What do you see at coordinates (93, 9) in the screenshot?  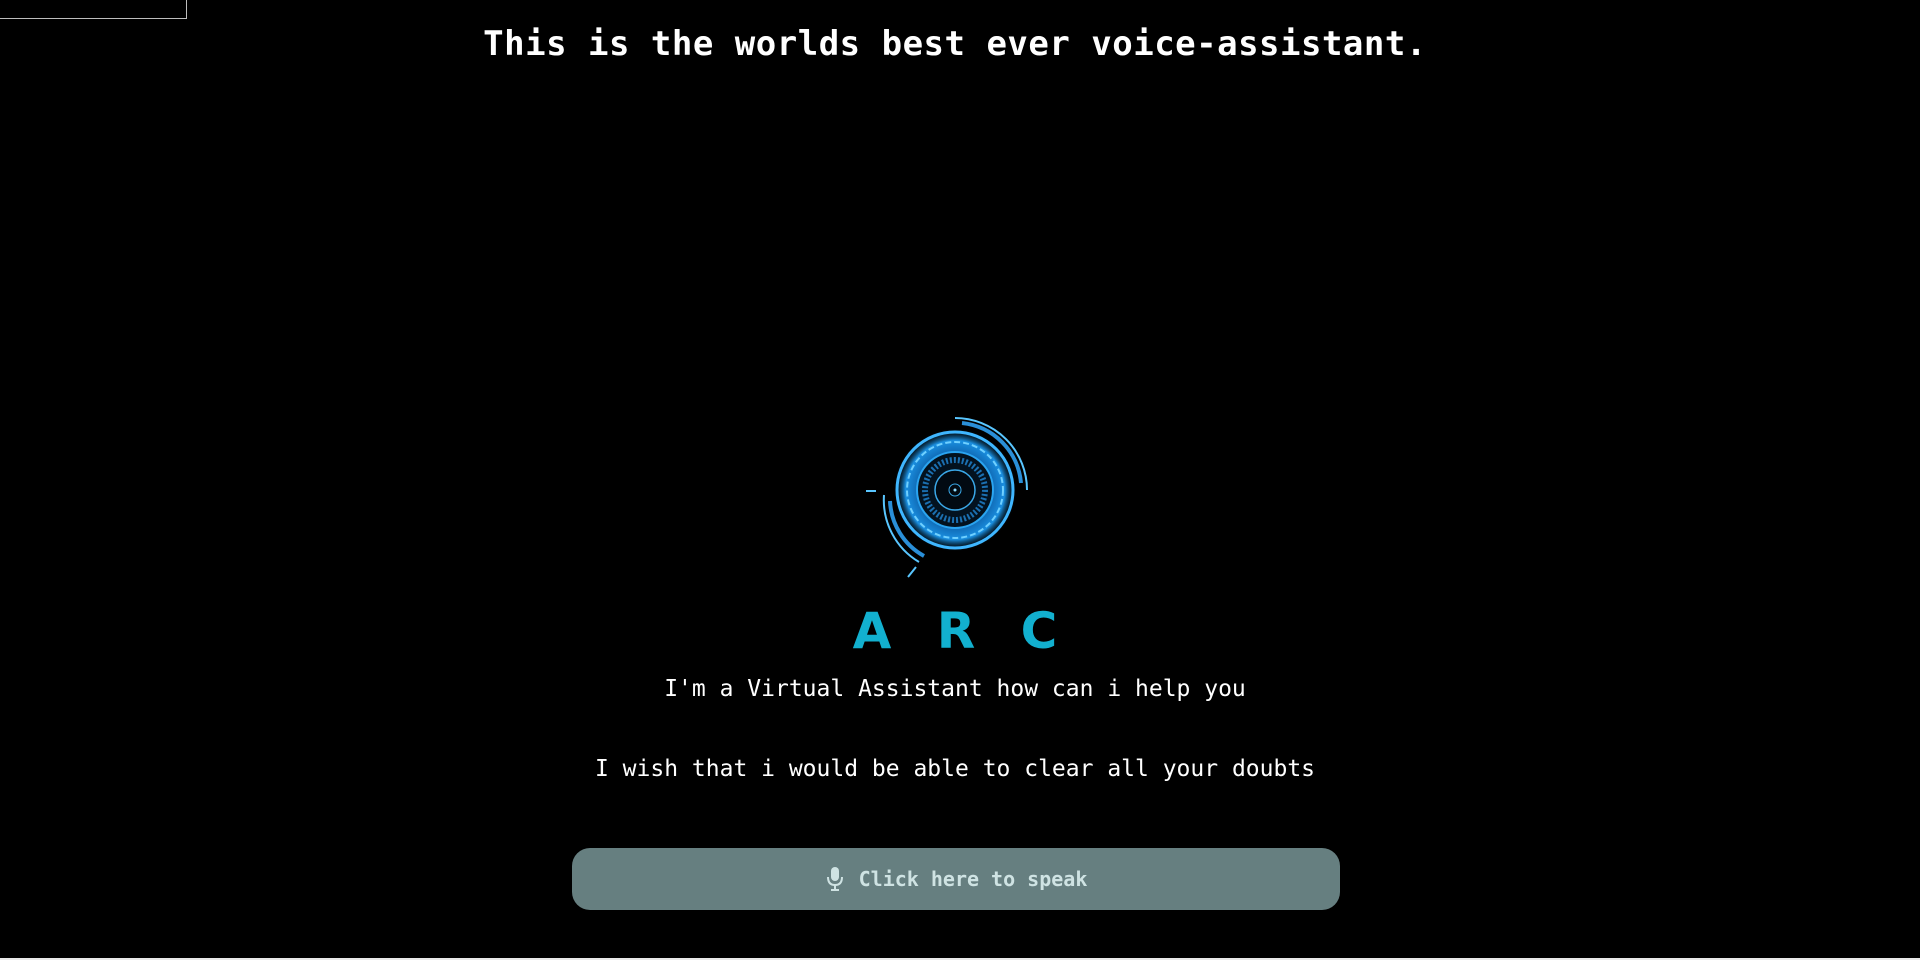 I see `top-left-frame` at bounding box center [93, 9].